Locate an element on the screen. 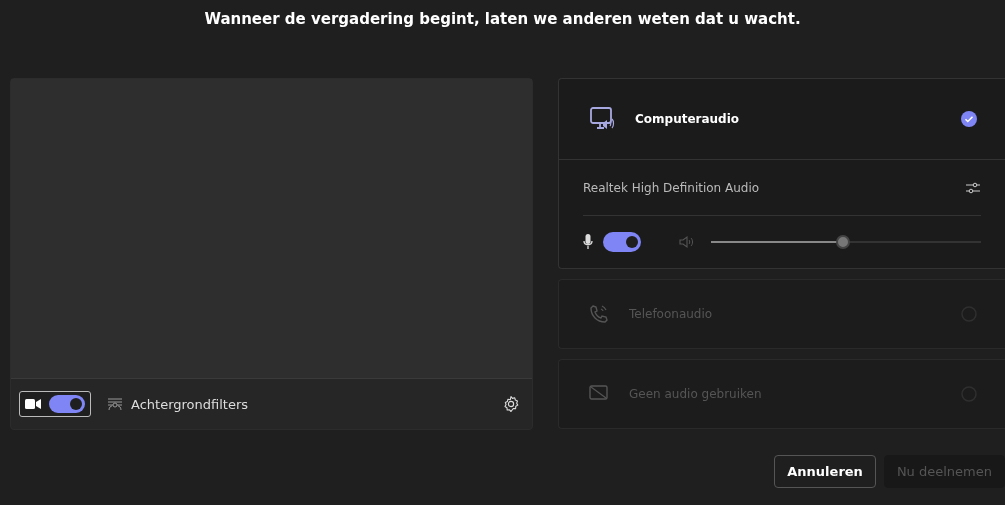 The image size is (1005, 505). microphone-icon is located at coordinates (588, 242).